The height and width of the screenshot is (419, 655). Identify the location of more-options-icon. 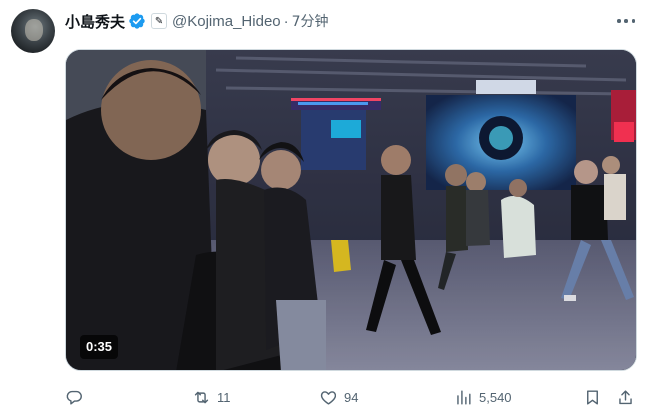
(626, 21).